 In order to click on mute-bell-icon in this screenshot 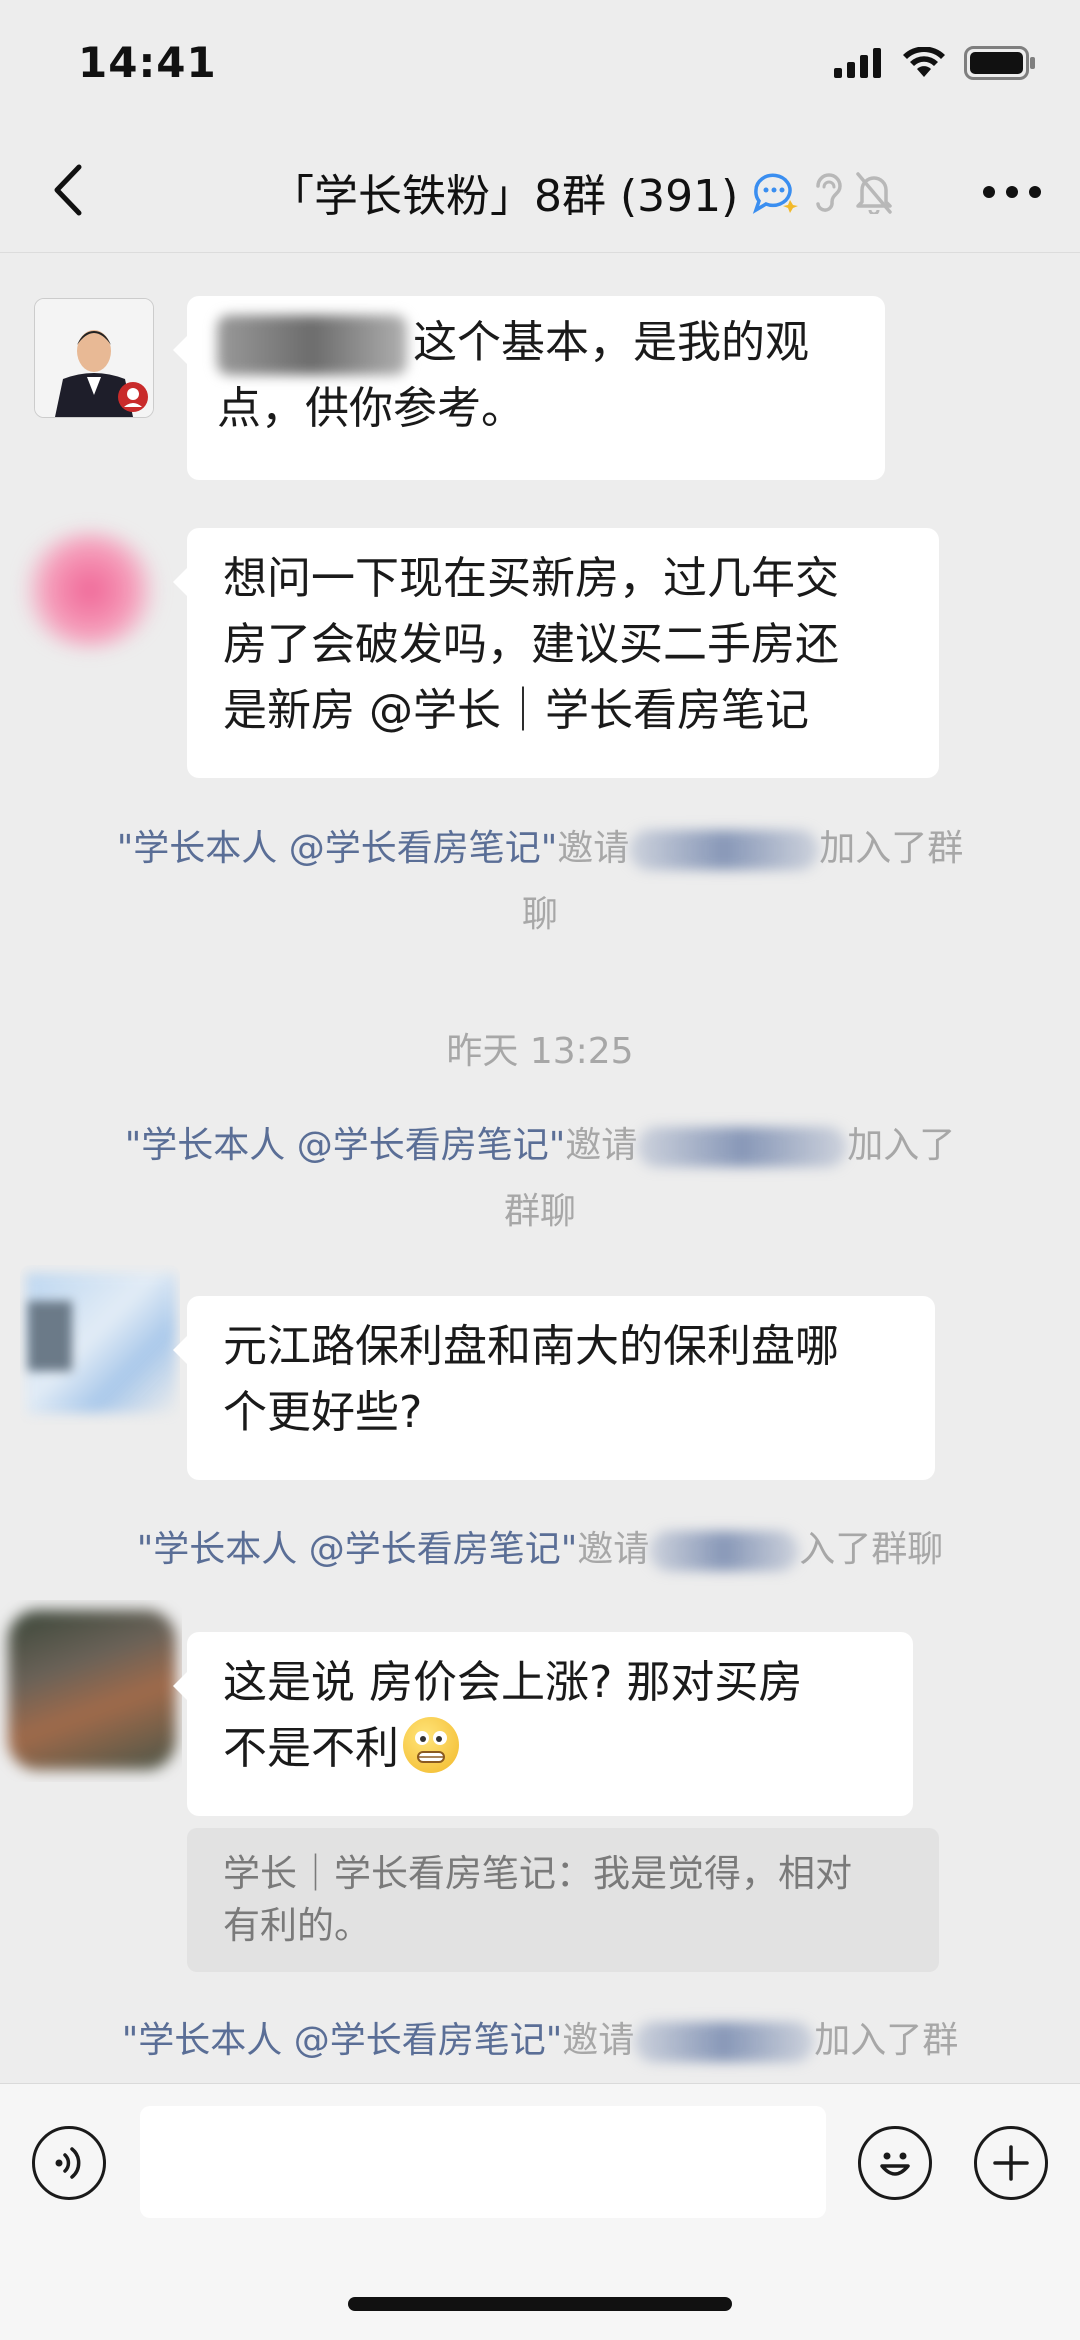, I will do `click(874, 193)`.